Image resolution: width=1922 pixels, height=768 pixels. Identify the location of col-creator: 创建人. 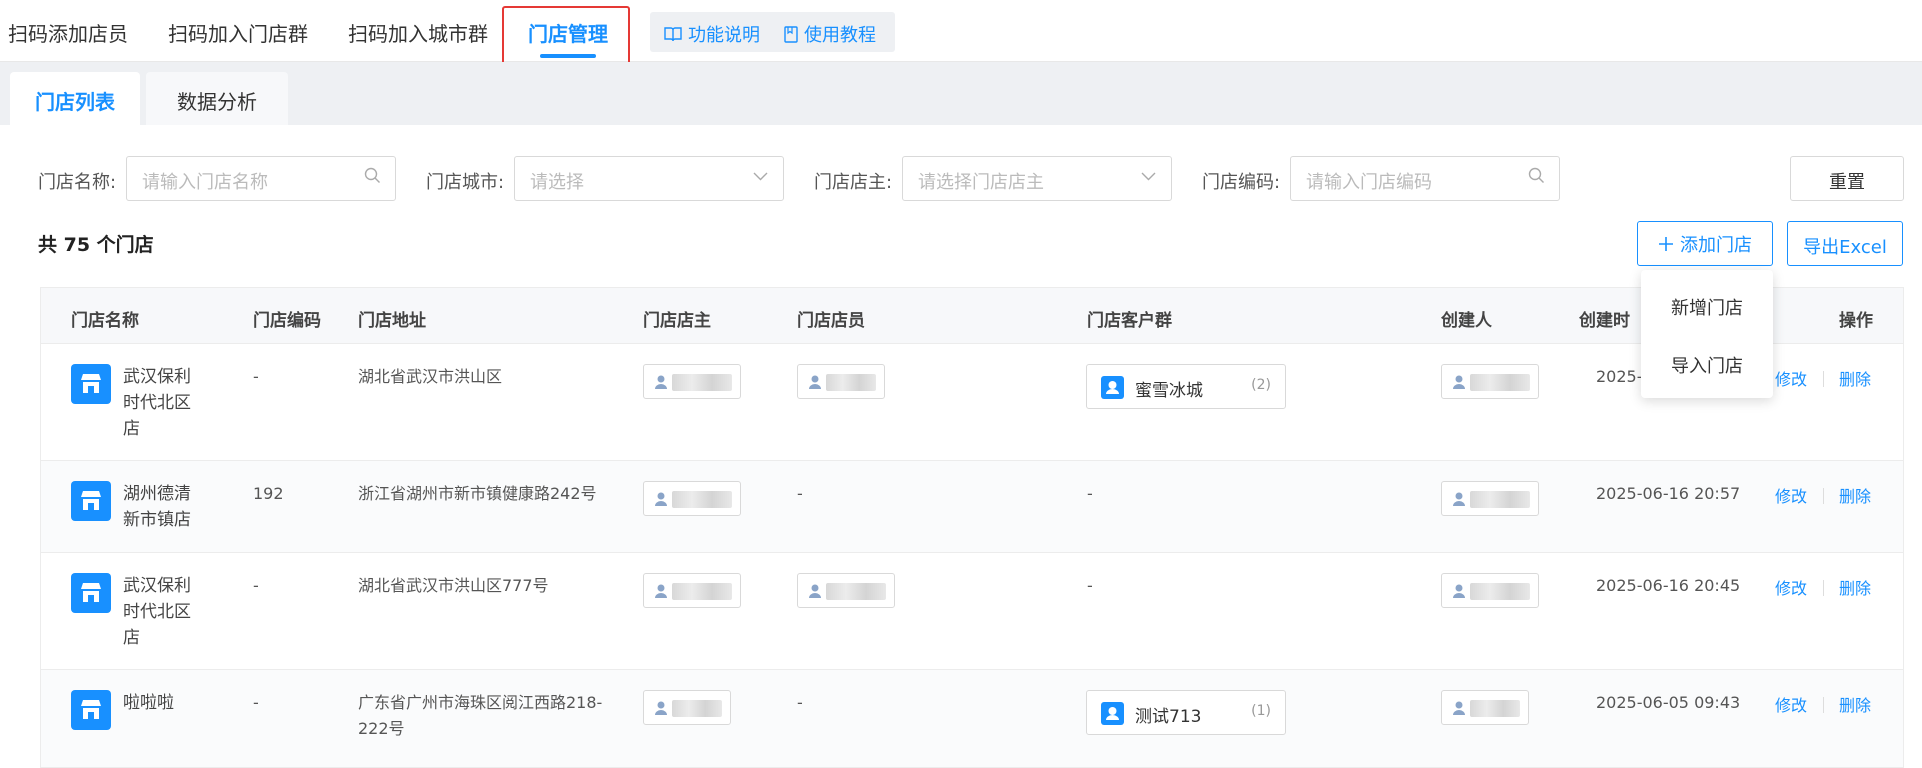
(1466, 321).